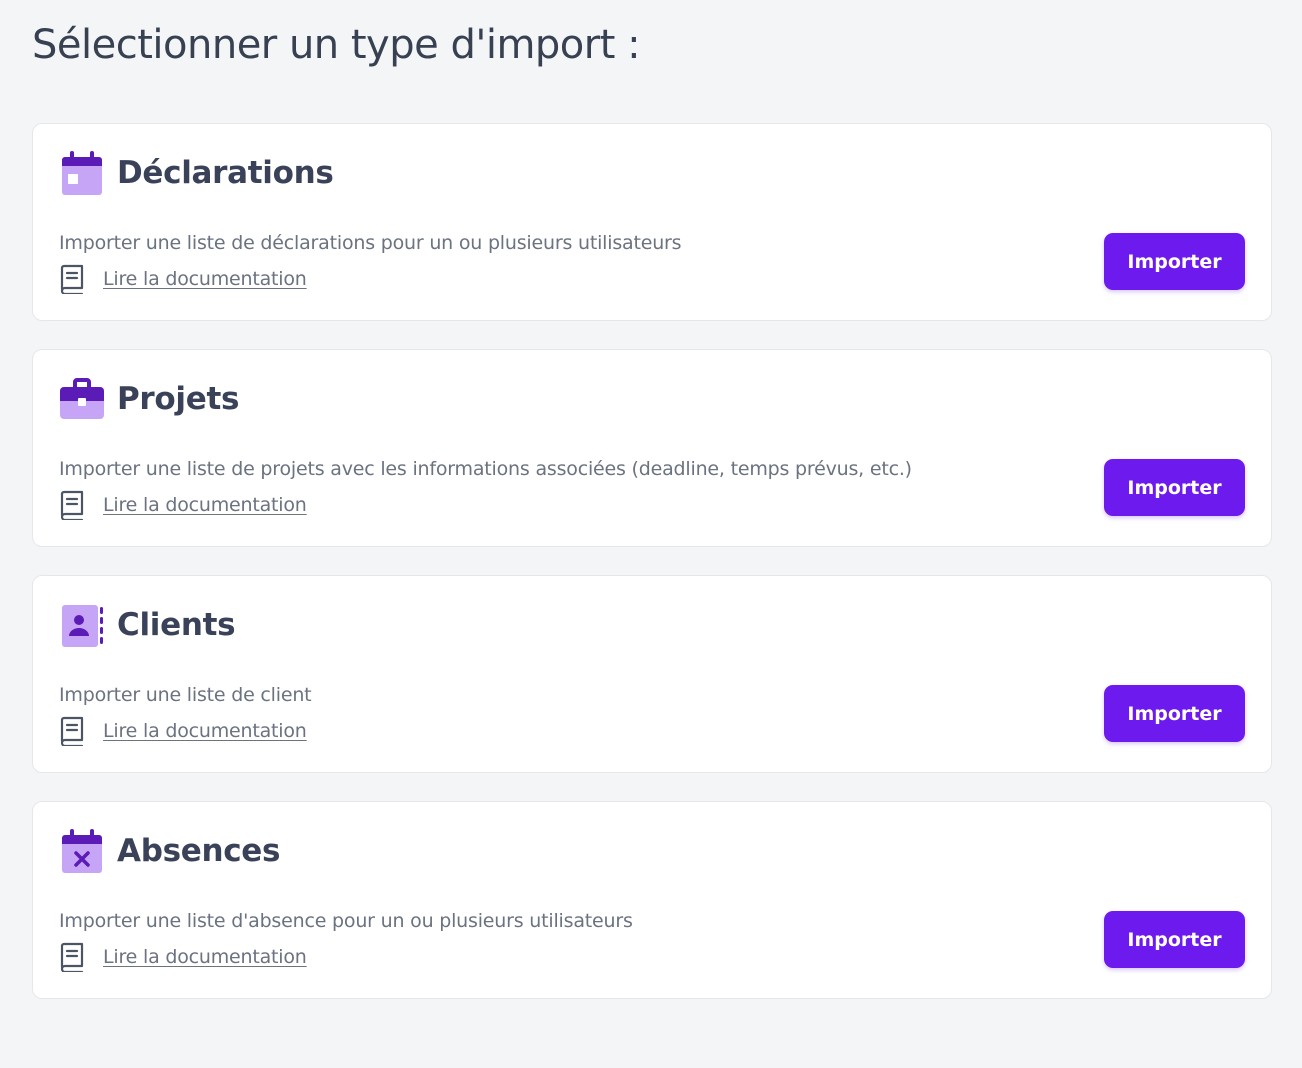  I want to click on card-title: Clients, so click(176, 625).